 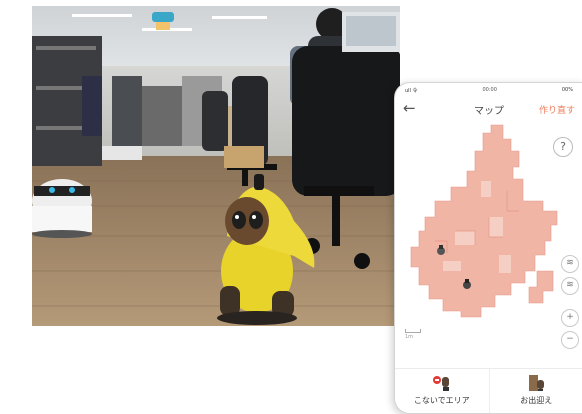 What do you see at coordinates (570, 340) in the screenshot?
I see `zoom-out-icon: −` at bounding box center [570, 340].